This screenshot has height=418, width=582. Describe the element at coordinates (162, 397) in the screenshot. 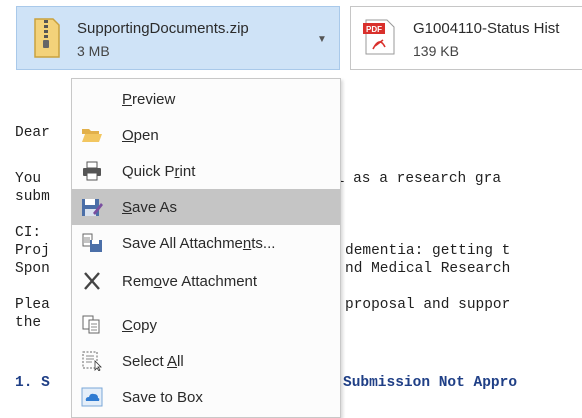

I see `menu-item-label: Save to Box` at that location.